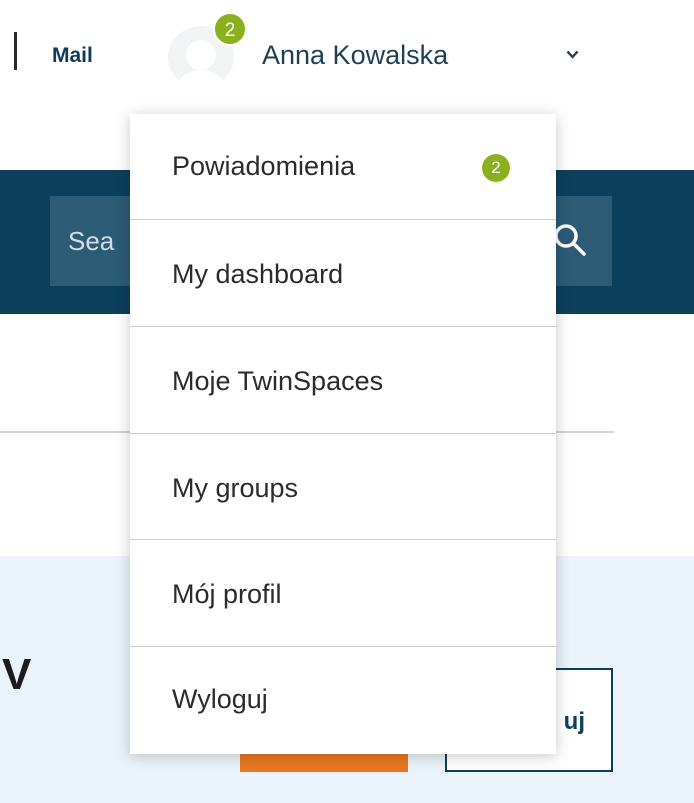 This screenshot has width=694, height=803. What do you see at coordinates (343, 594) in the screenshot?
I see `menu-item-profile: Mój profil` at bounding box center [343, 594].